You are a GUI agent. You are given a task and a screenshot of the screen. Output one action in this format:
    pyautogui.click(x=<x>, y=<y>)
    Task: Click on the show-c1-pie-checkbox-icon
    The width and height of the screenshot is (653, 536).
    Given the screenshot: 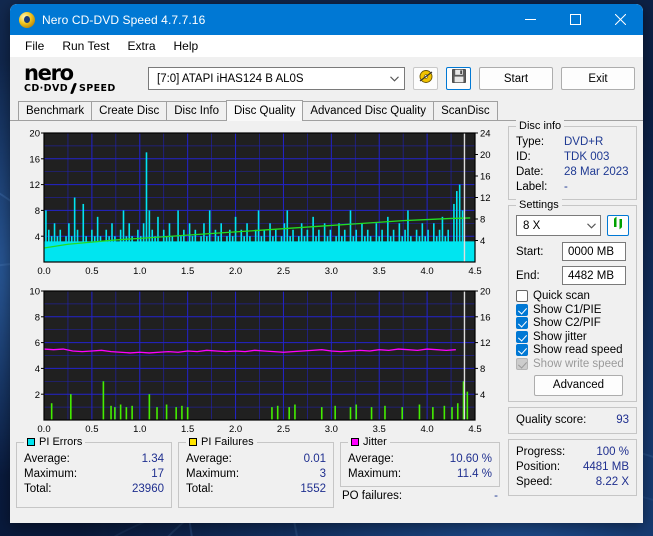 What is the action you would take?
    pyautogui.click(x=522, y=309)
    